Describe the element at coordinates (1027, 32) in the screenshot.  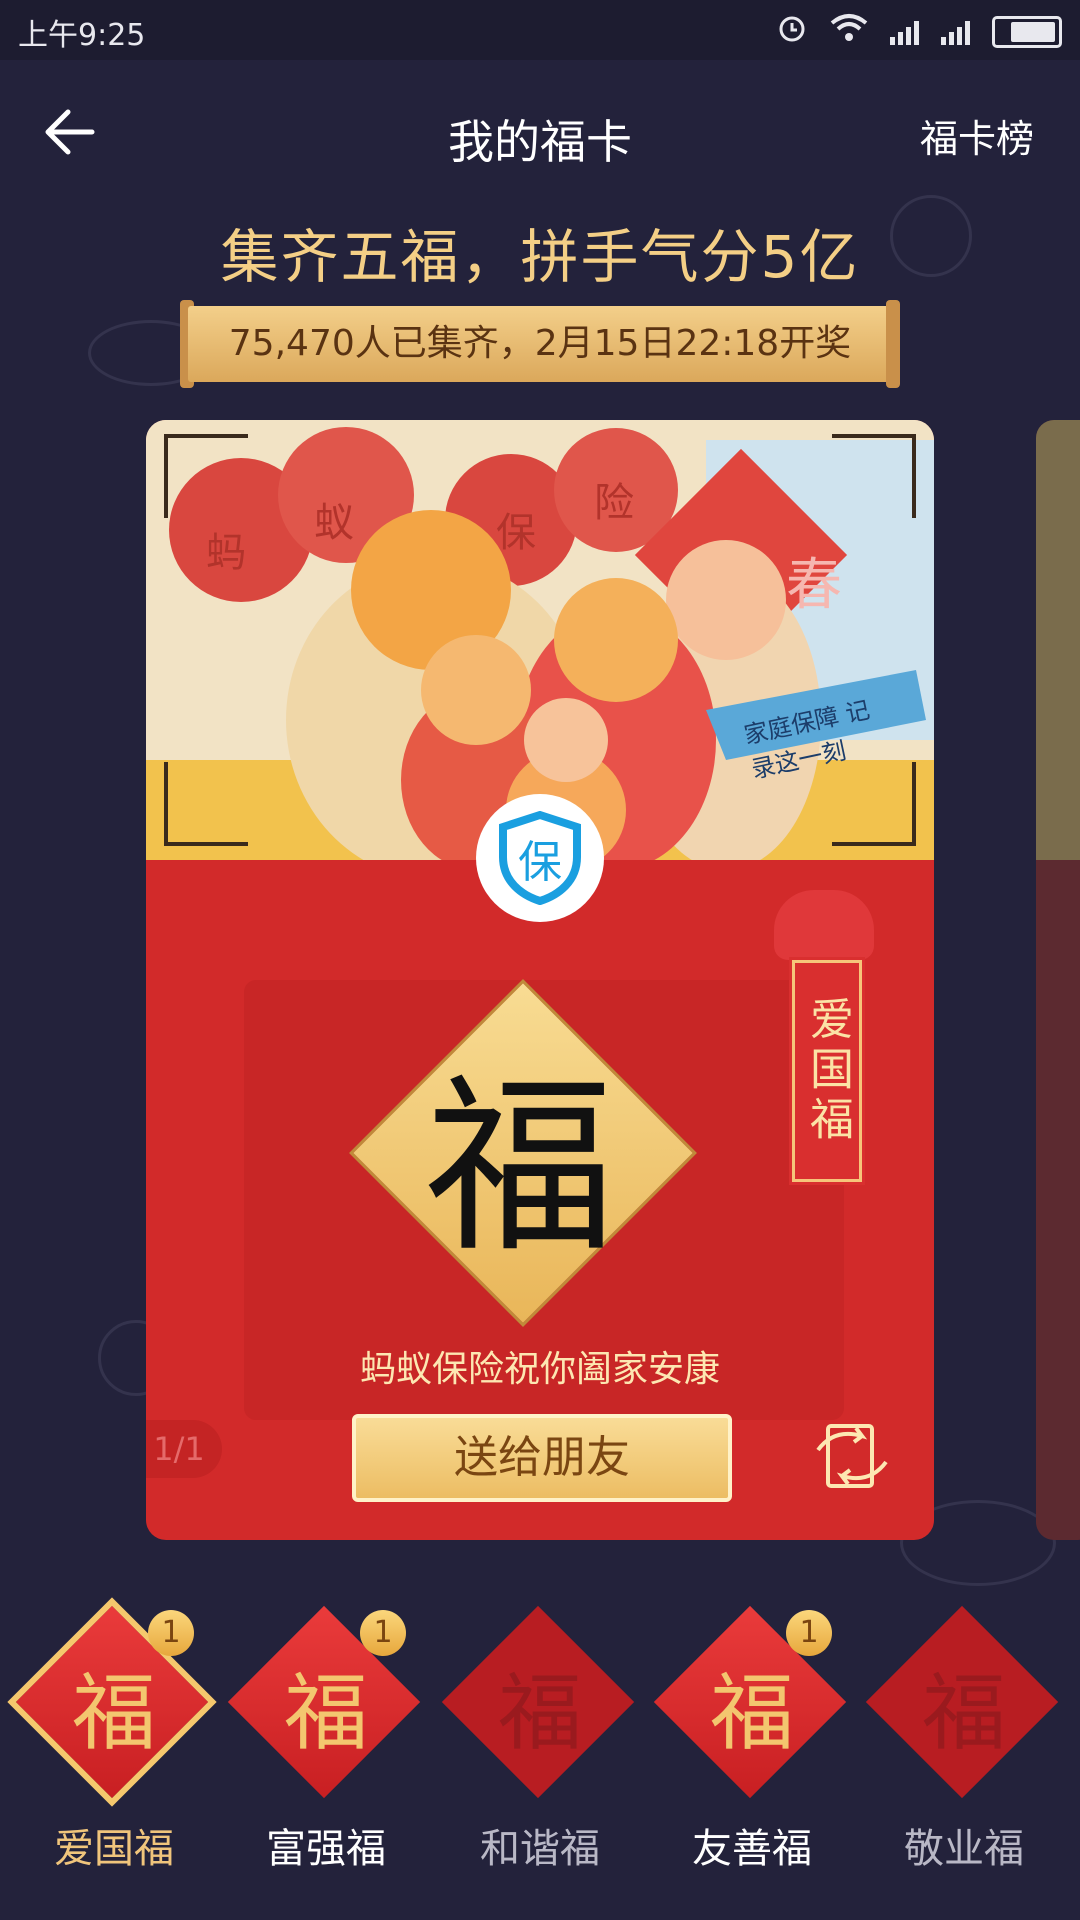
I see `battery-icon` at that location.